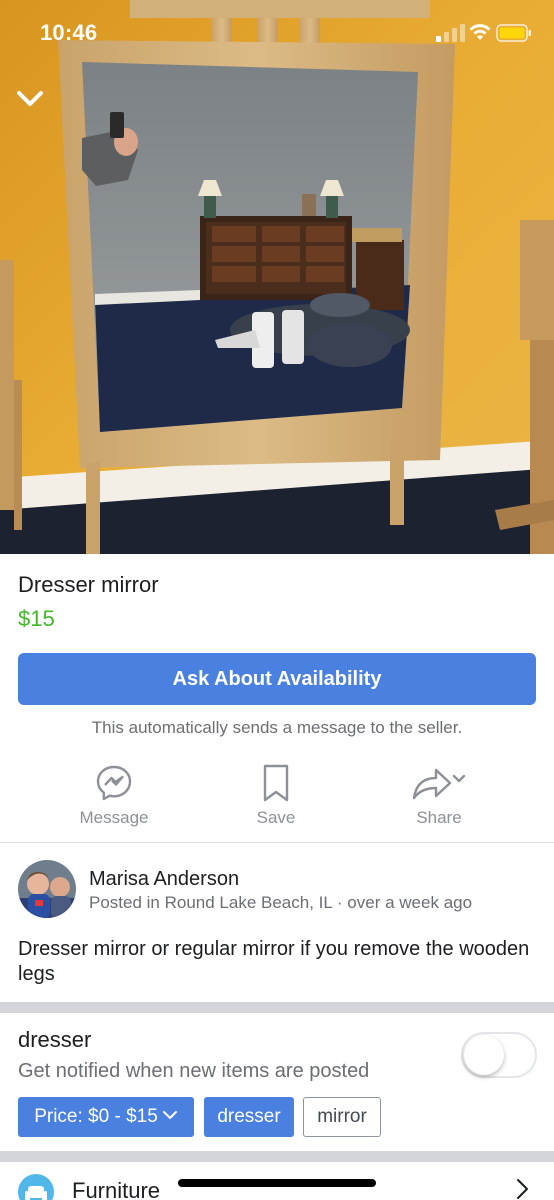  I want to click on message-action-label: Message, so click(114, 817).